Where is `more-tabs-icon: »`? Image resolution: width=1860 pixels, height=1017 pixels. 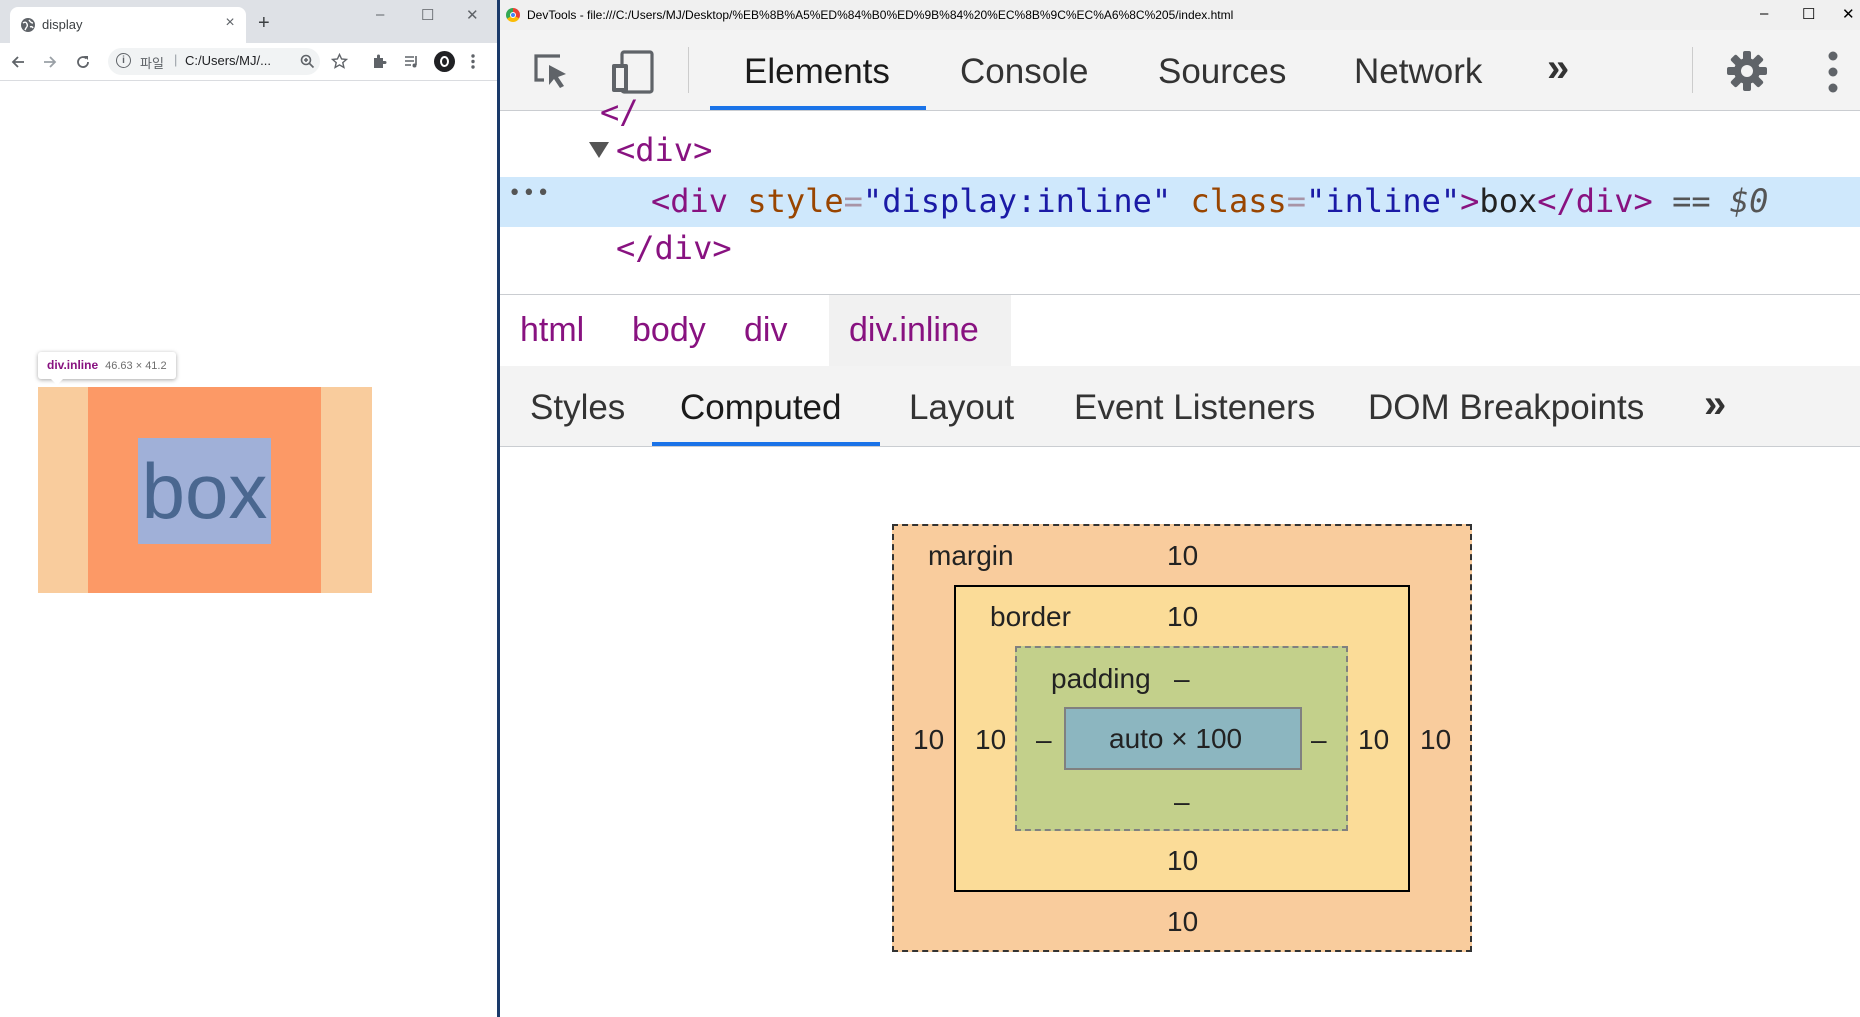 more-tabs-icon: » is located at coordinates (1558, 68).